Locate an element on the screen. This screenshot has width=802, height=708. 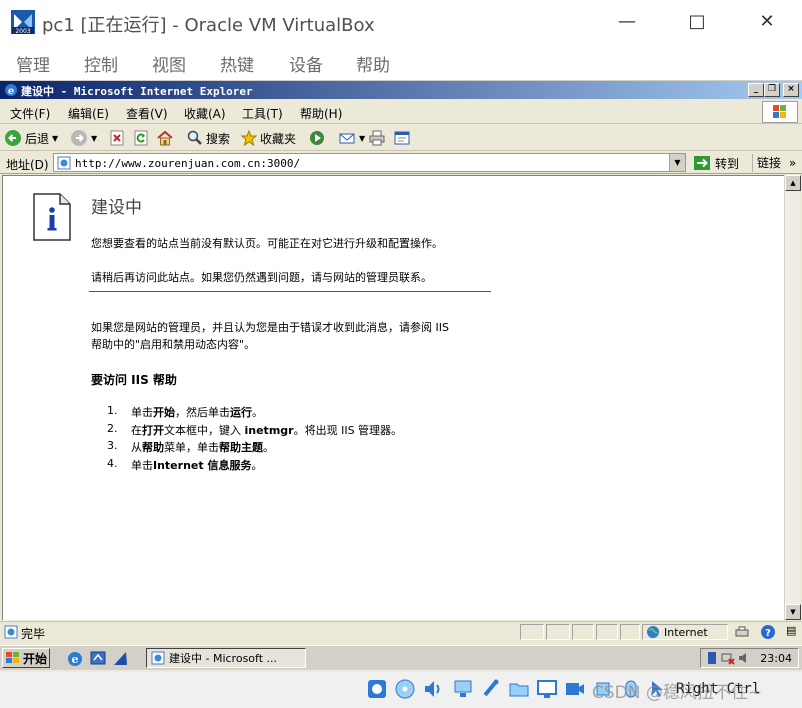
vbox-shared-folder-icon is located at coordinates (519, 689).